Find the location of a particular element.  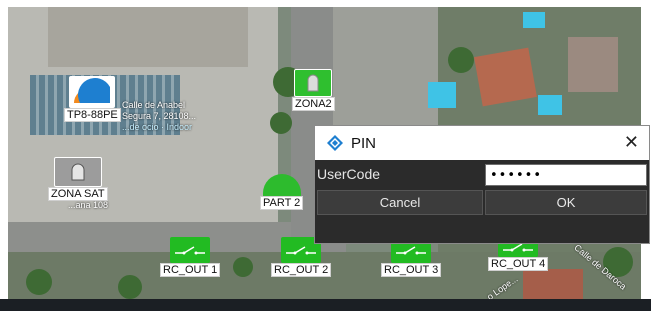

map-road is located at coordinates (158, 237).